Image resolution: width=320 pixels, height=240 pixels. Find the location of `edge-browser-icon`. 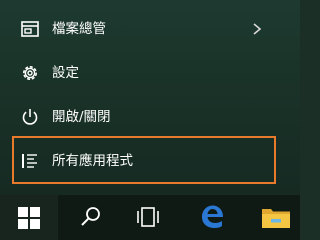

edge-browser-icon is located at coordinates (212, 217).